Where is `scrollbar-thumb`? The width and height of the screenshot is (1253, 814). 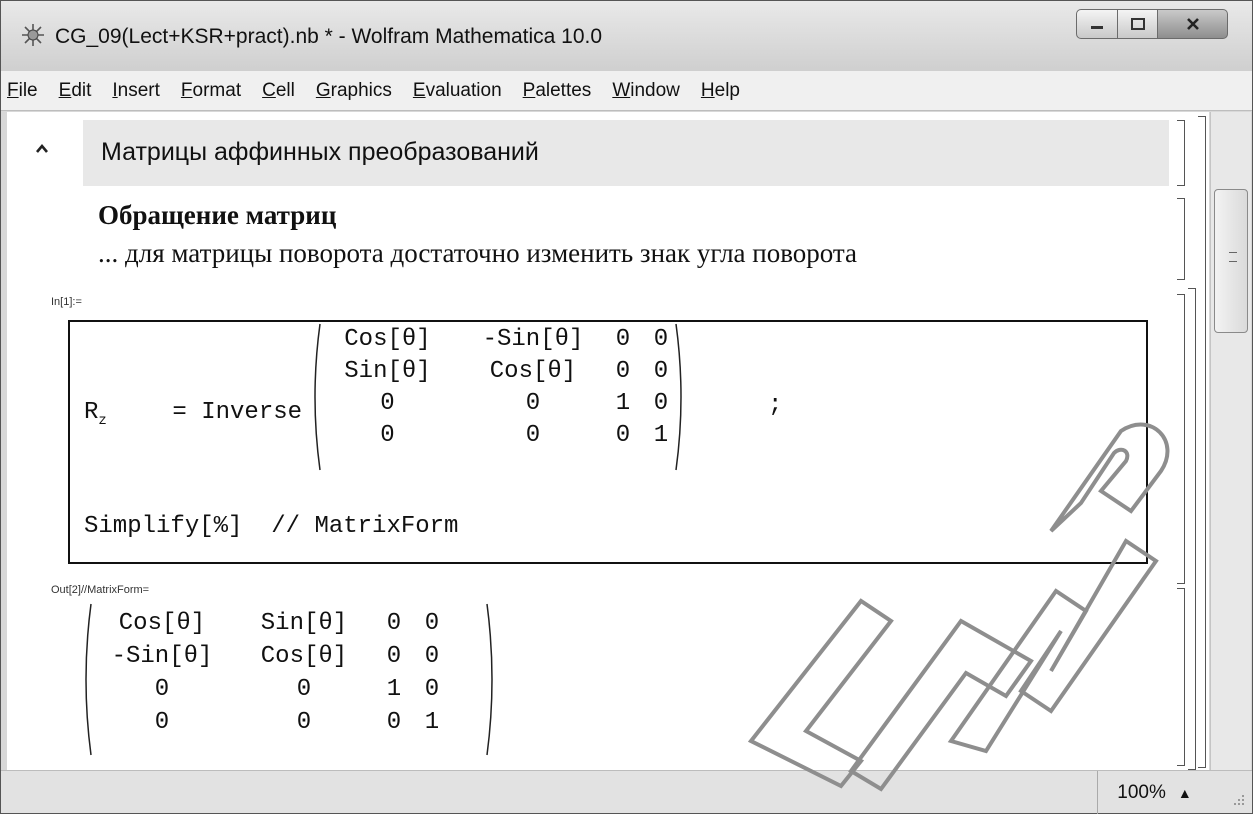
scrollbar-thumb is located at coordinates (1231, 261).